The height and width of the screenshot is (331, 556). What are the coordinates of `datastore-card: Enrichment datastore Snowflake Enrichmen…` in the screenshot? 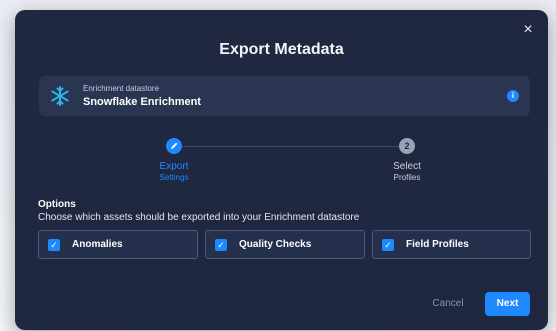 It's located at (284, 96).